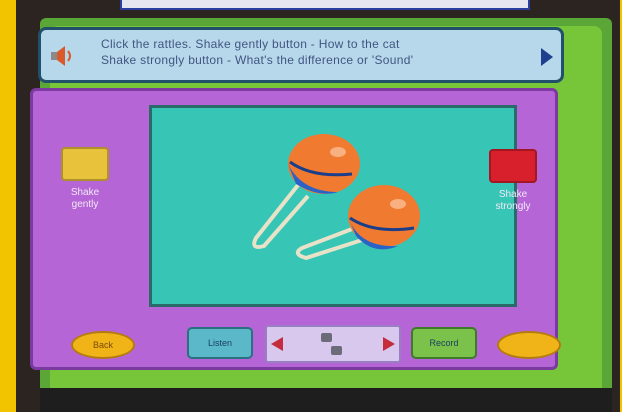 The image size is (622, 412). What do you see at coordinates (513, 166) in the screenshot?
I see `shake-strongly-button` at bounding box center [513, 166].